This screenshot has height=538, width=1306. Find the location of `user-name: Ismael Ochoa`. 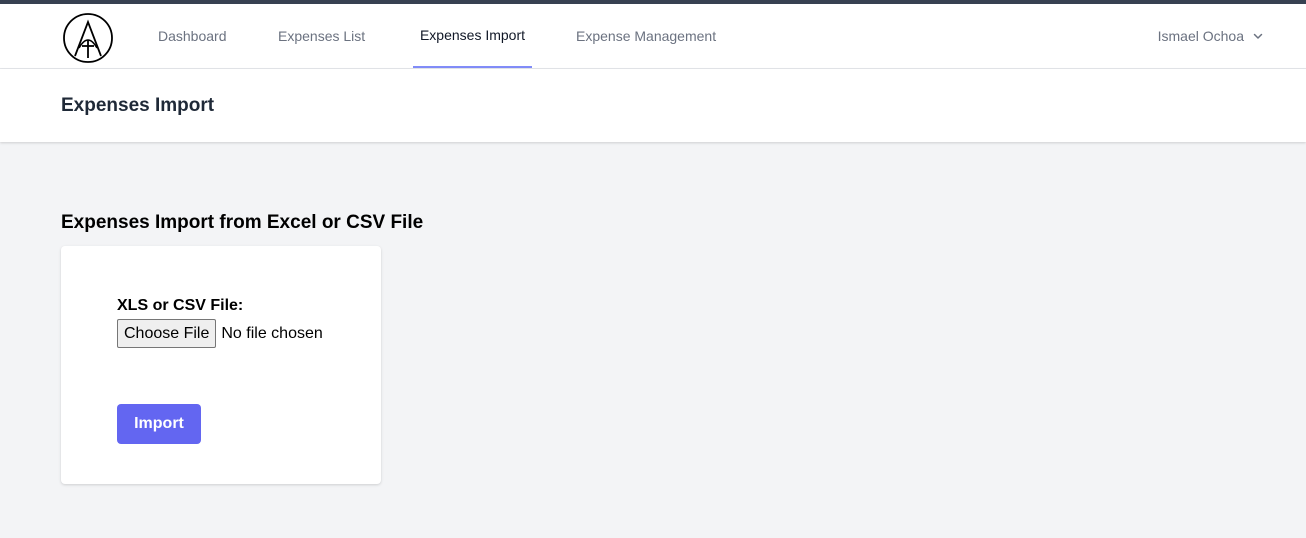

user-name: Ismael Ochoa is located at coordinates (1200, 36).